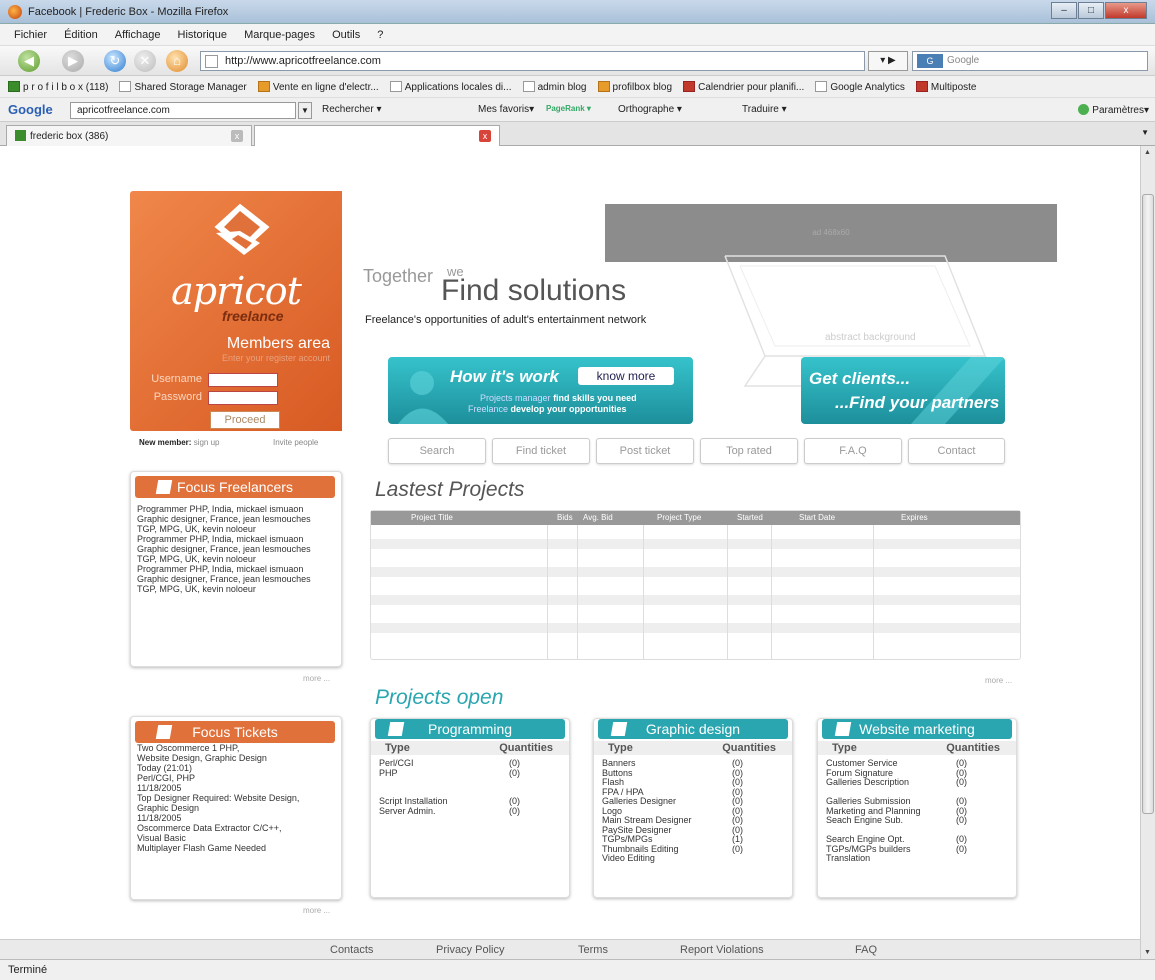  I want to click on username-input, so click(243, 380).